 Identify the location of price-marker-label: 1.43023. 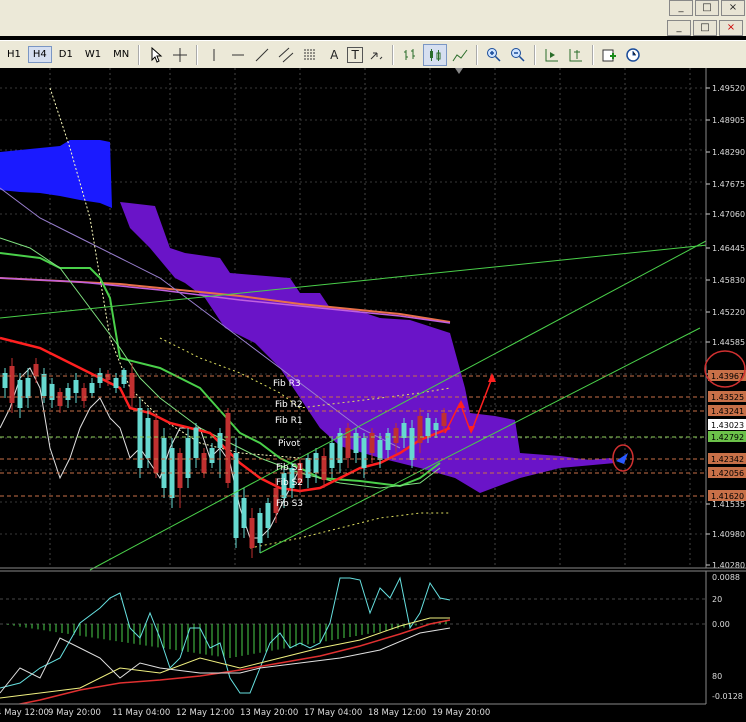
(727, 425).